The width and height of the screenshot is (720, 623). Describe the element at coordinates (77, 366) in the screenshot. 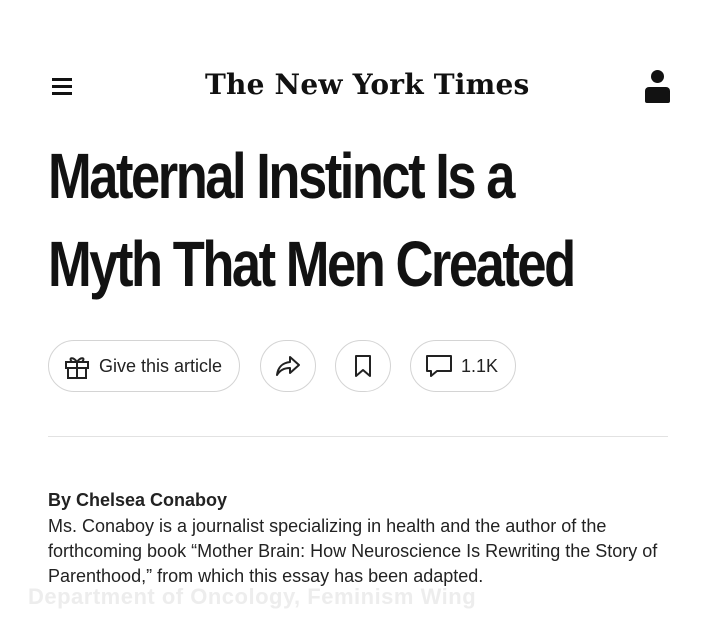

I see `gift-icon` at that location.